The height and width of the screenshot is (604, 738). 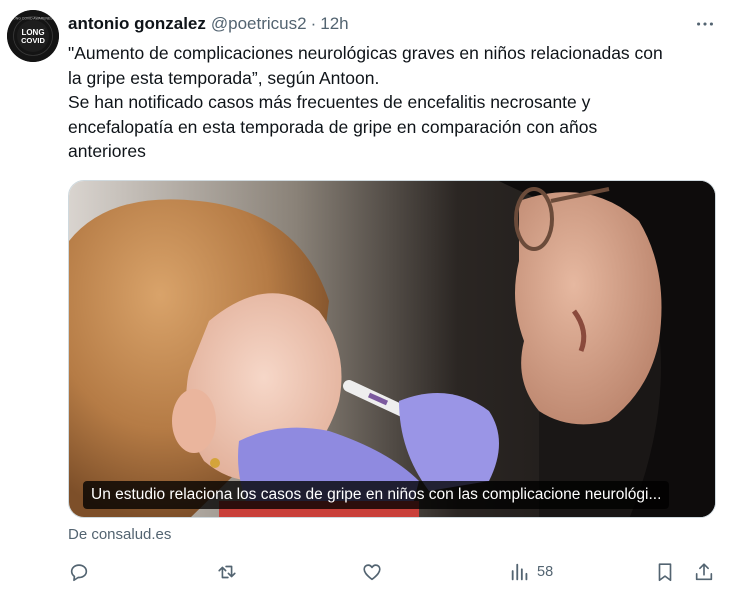 I want to click on tweet-text-line: anteriores, so click(x=107, y=151).